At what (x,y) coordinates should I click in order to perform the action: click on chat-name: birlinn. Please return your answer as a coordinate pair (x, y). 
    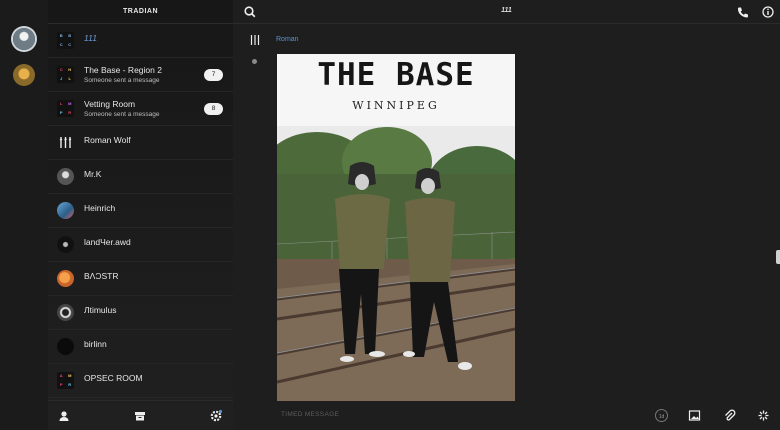
    Looking at the image, I should click on (95, 344).